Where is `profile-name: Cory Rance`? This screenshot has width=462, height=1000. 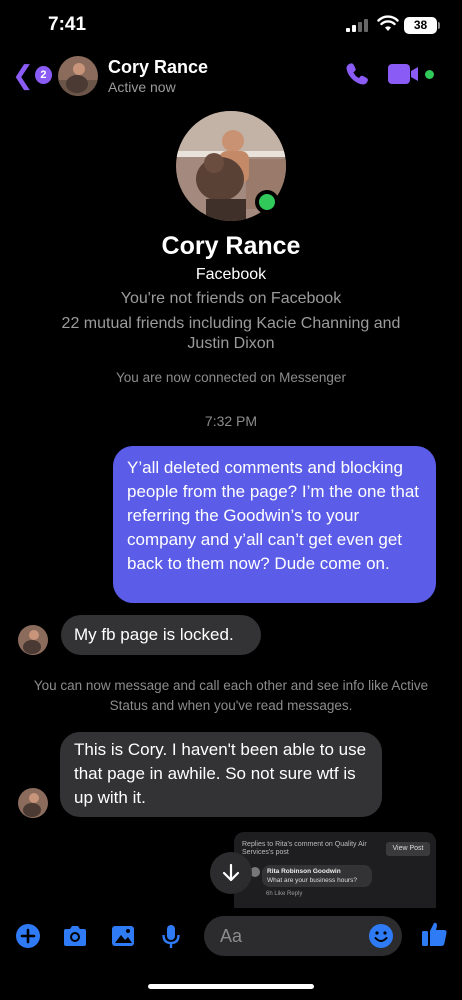
profile-name: Cory Rance is located at coordinates (231, 246).